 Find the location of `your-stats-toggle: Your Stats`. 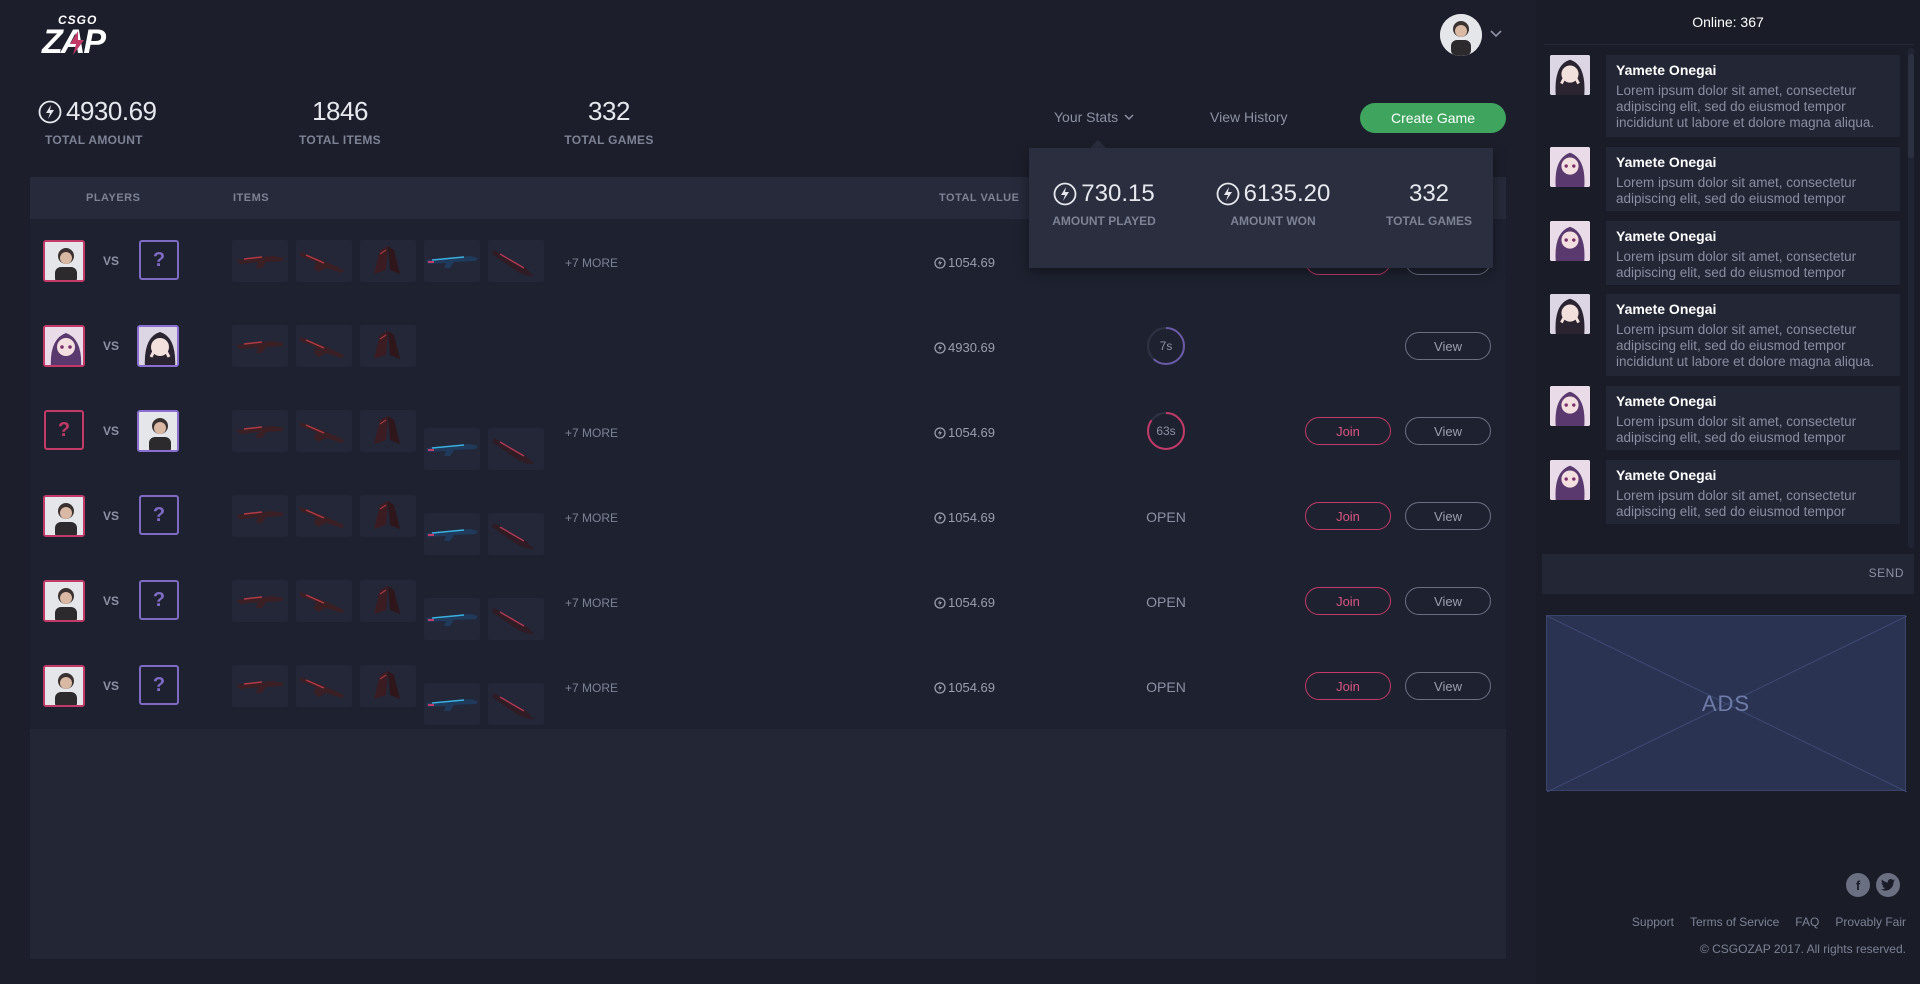

your-stats-toggle: Your Stats is located at coordinates (1094, 117).